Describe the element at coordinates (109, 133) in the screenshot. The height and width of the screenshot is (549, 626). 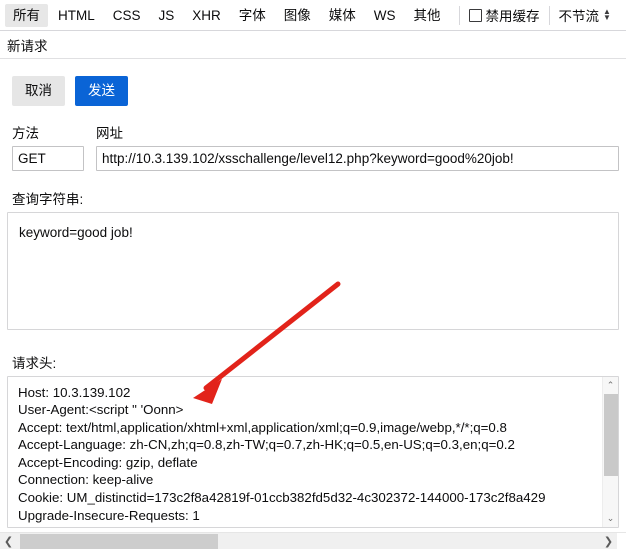
I see `url-label: 网址` at that location.